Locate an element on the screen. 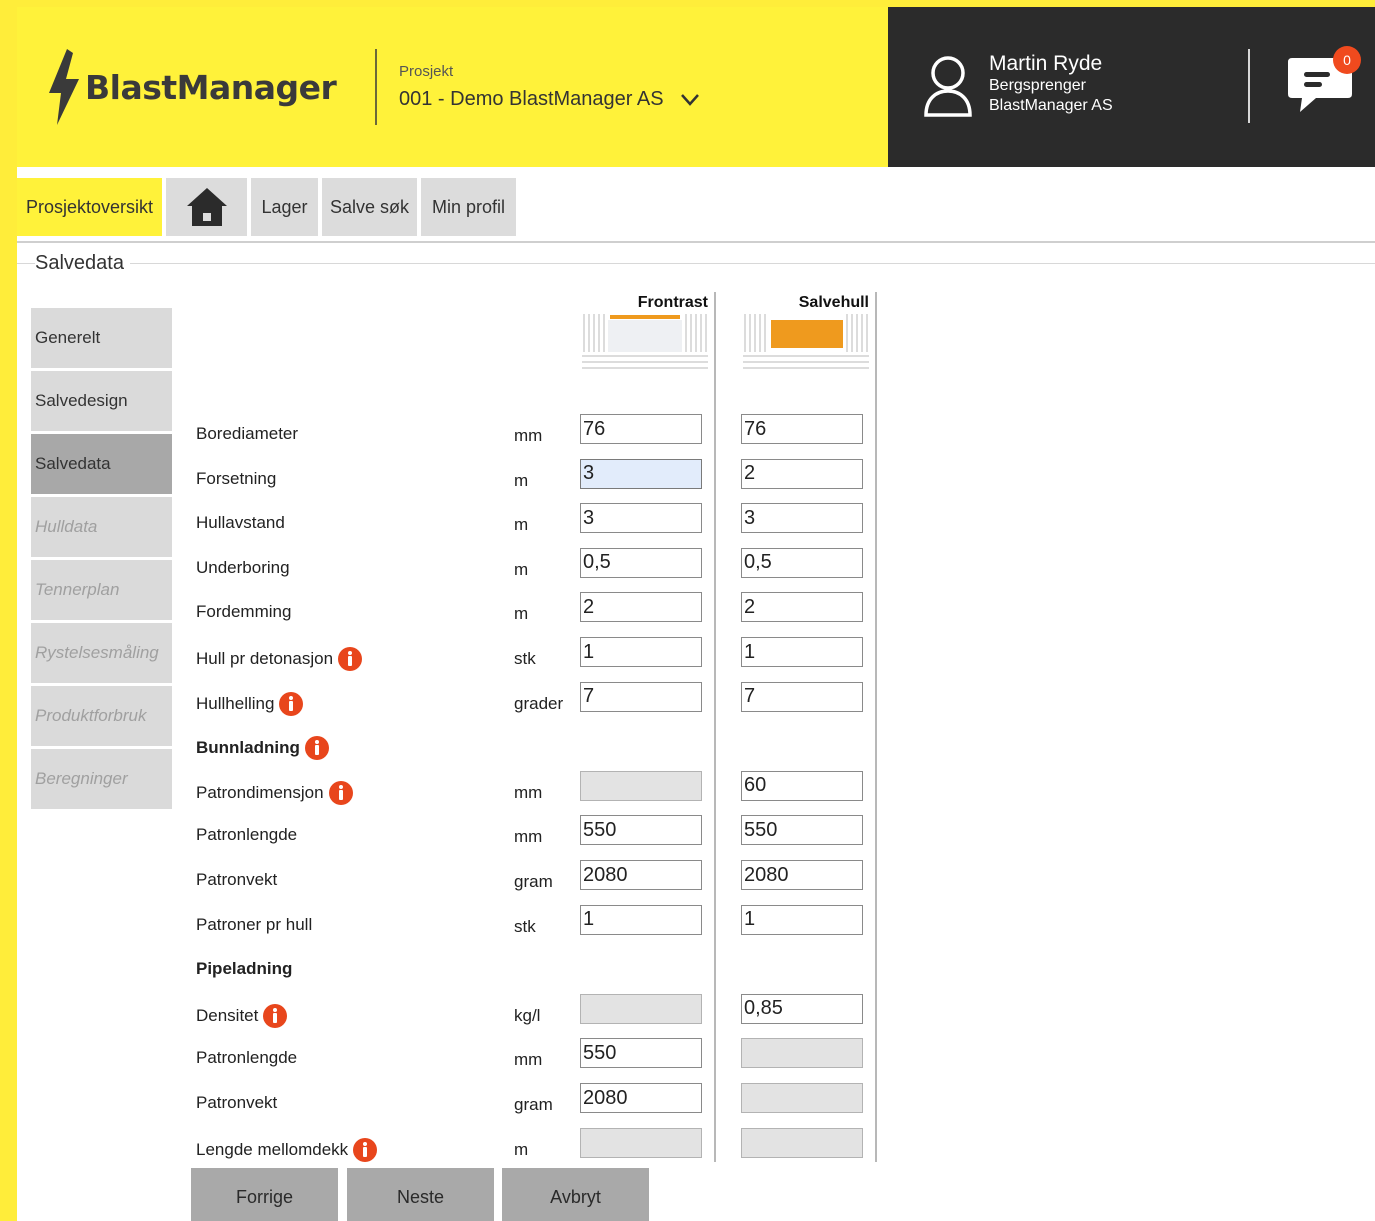  project-value: 001 - Demo BlastManager AS is located at coordinates (531, 99).